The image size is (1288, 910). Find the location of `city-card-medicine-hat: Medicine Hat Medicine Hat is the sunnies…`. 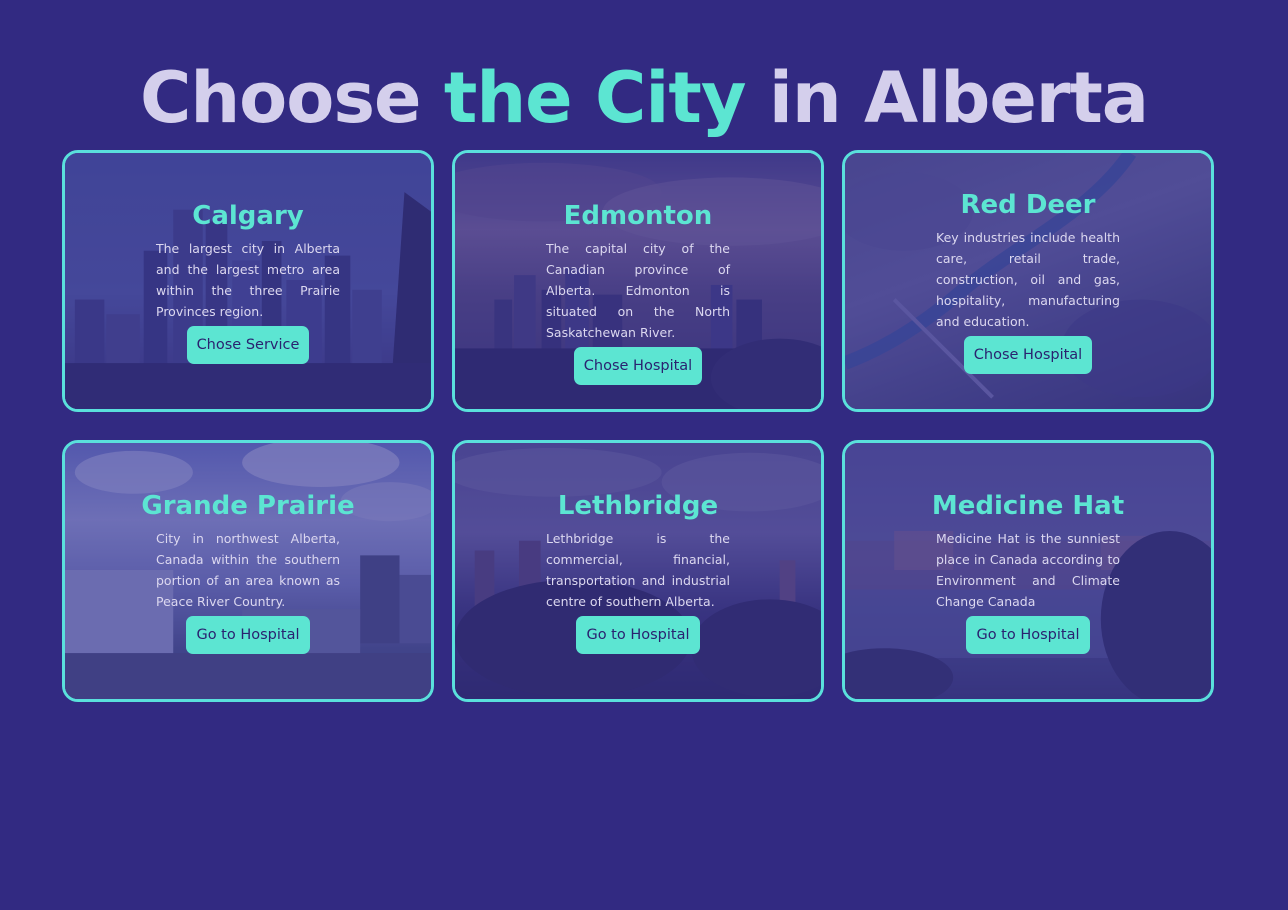

city-card-medicine-hat: Medicine Hat Medicine Hat is the sunnies… is located at coordinates (1028, 571).